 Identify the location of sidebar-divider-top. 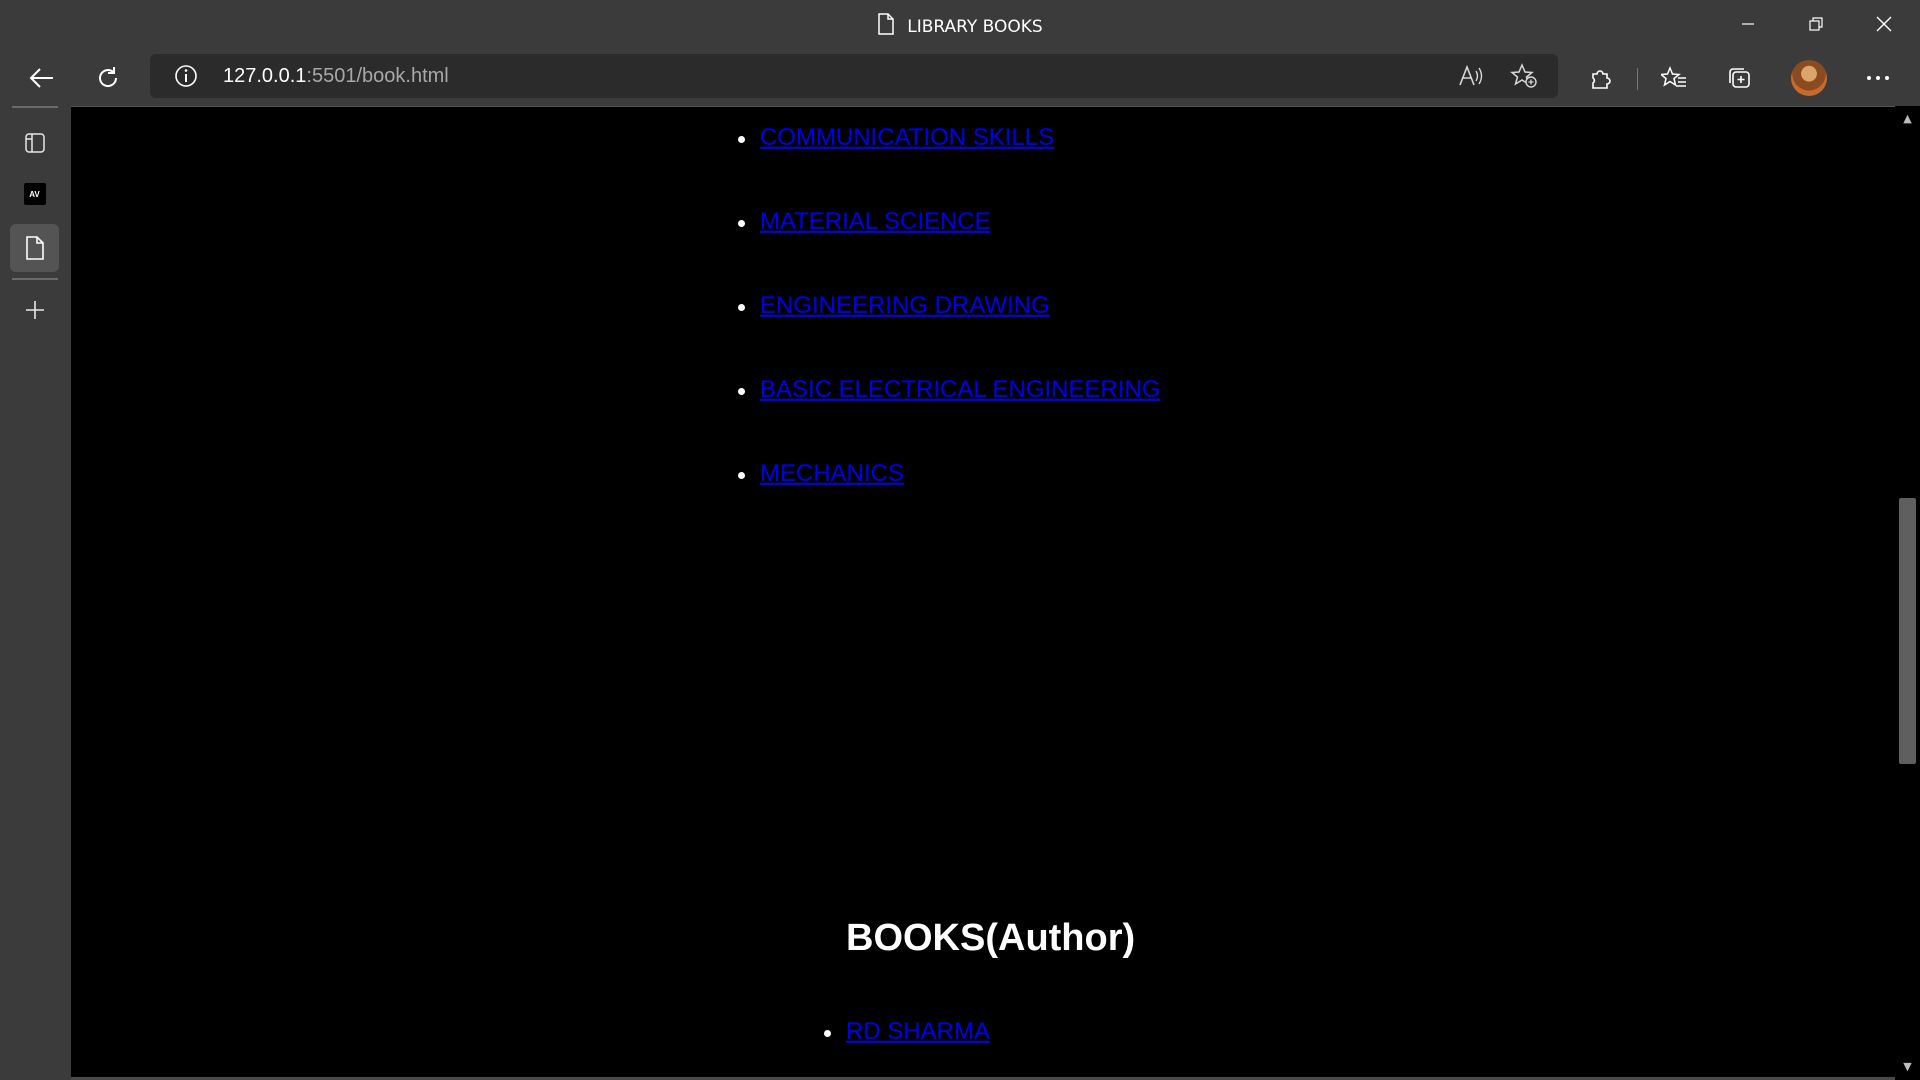
(35, 107).